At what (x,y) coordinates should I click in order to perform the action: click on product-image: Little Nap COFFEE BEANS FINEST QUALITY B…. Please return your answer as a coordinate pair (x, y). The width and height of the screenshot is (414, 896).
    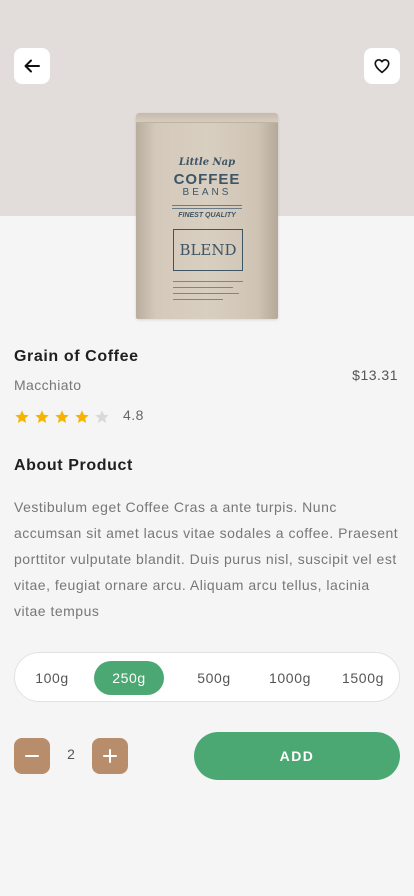
    Looking at the image, I should click on (207, 216).